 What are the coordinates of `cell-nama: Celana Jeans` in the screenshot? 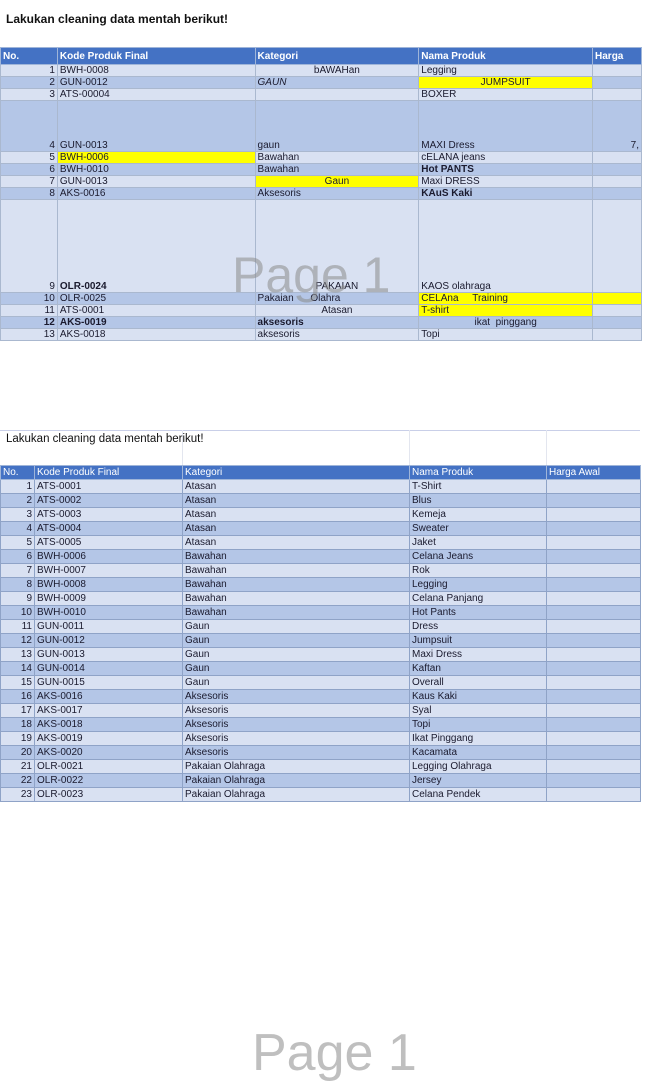 It's located at (478, 556).